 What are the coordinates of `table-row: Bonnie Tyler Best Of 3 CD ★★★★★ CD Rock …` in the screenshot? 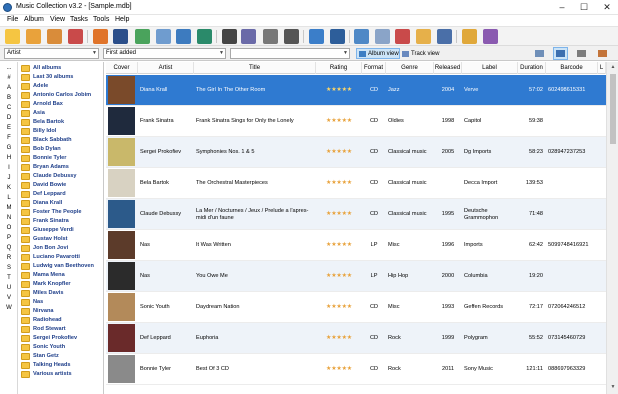 It's located at (356, 369).